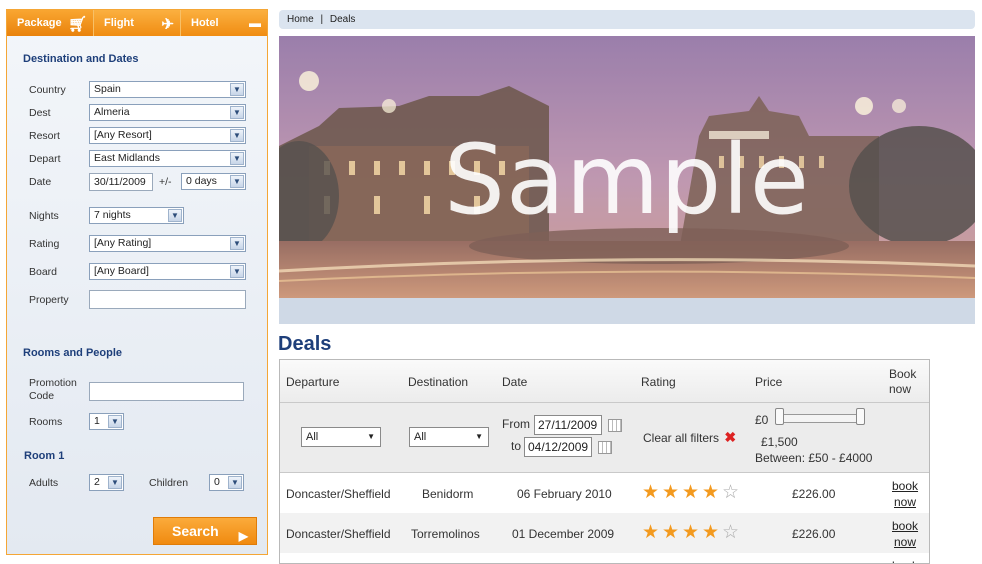  What do you see at coordinates (167, 158) in the screenshot?
I see `depart-select: East Midlands ▼` at bounding box center [167, 158].